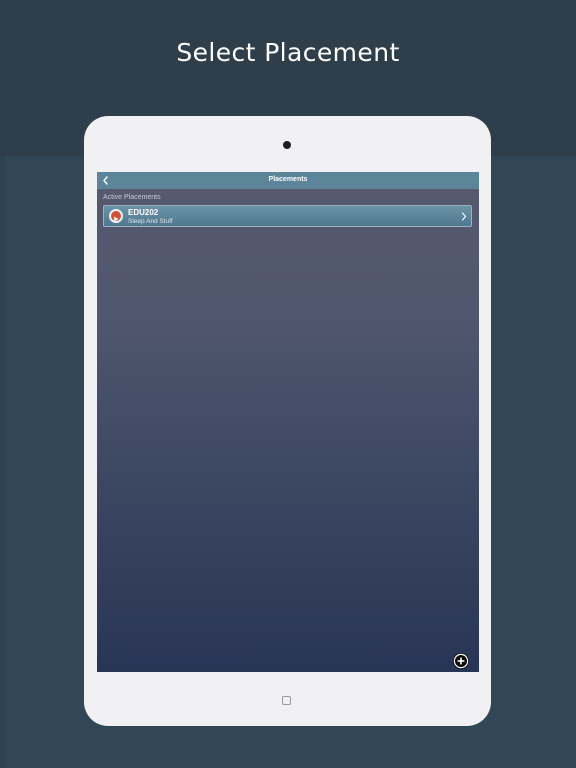 Image resolution: width=576 pixels, height=768 pixels. What do you see at coordinates (3, 462) in the screenshot?
I see `background-edge` at bounding box center [3, 462].